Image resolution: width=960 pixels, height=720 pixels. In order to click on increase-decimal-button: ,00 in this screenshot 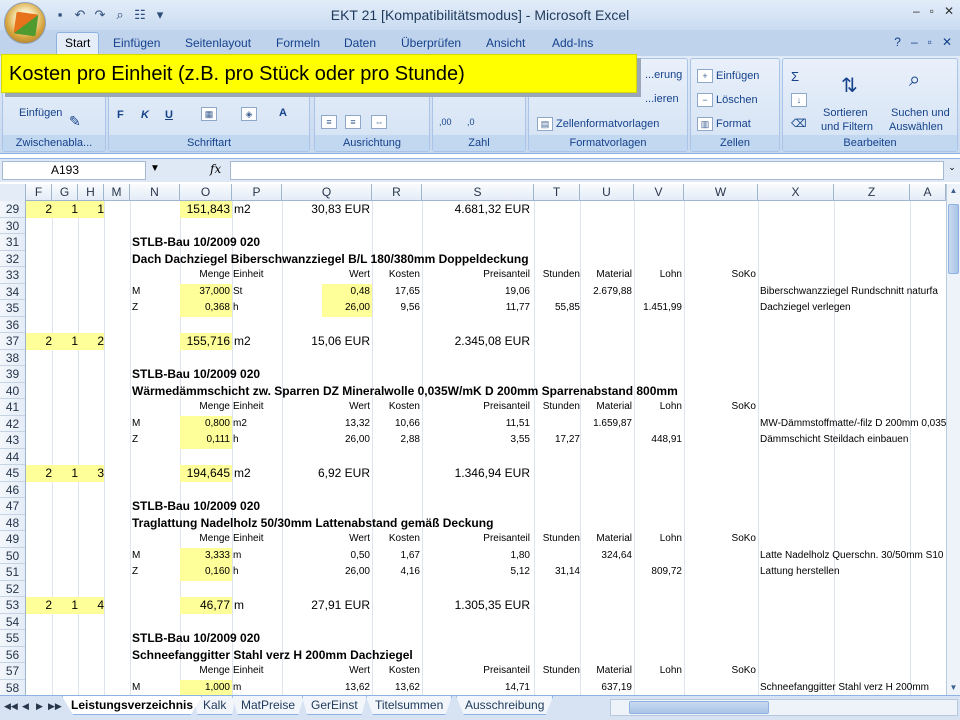, I will do `click(445, 122)`.